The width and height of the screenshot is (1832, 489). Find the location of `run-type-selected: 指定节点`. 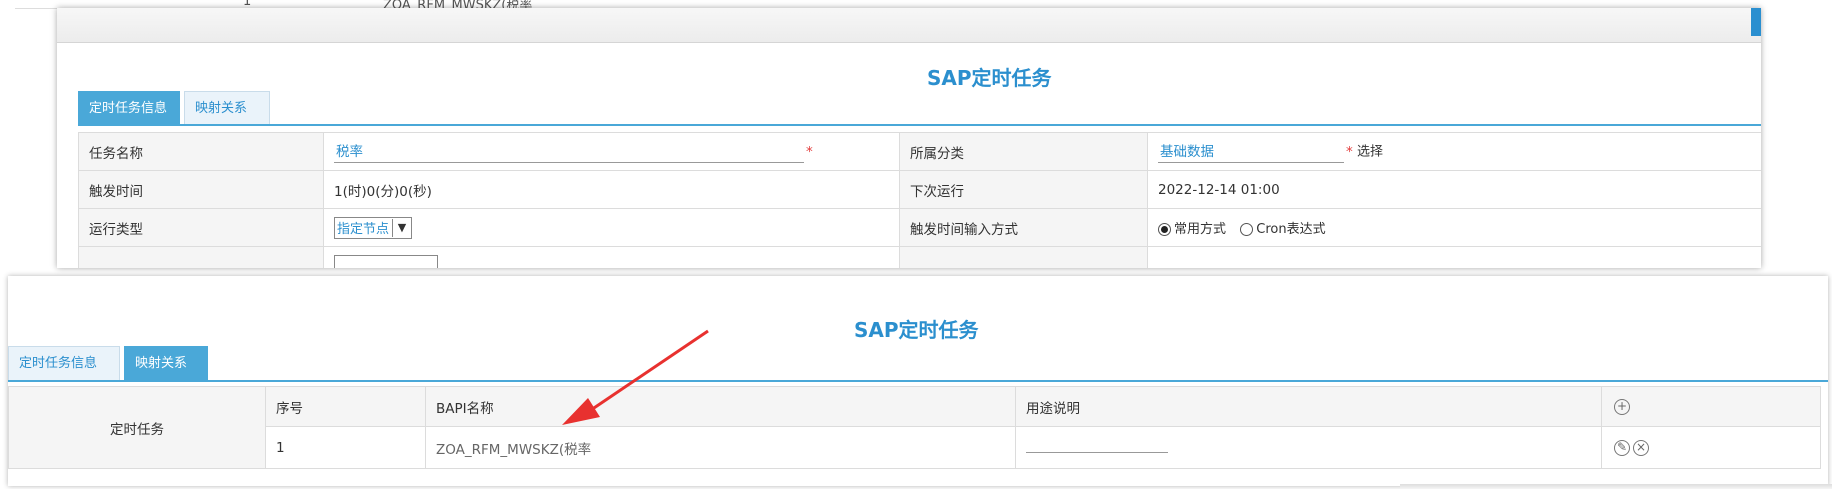

run-type-selected: 指定节点 is located at coordinates (363, 229).